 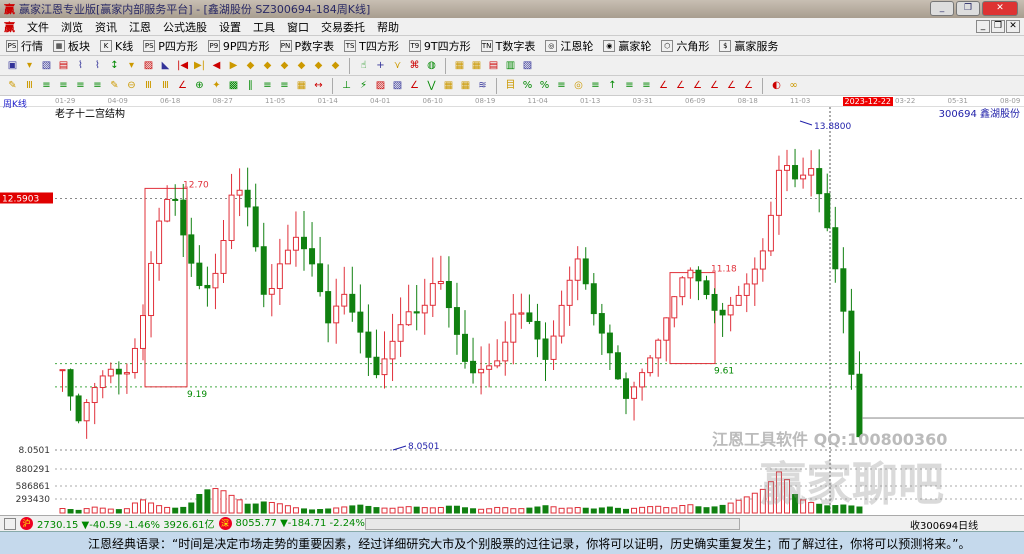 What do you see at coordinates (363, 65) in the screenshot?
I see `tool-icon: ☝` at bounding box center [363, 65].